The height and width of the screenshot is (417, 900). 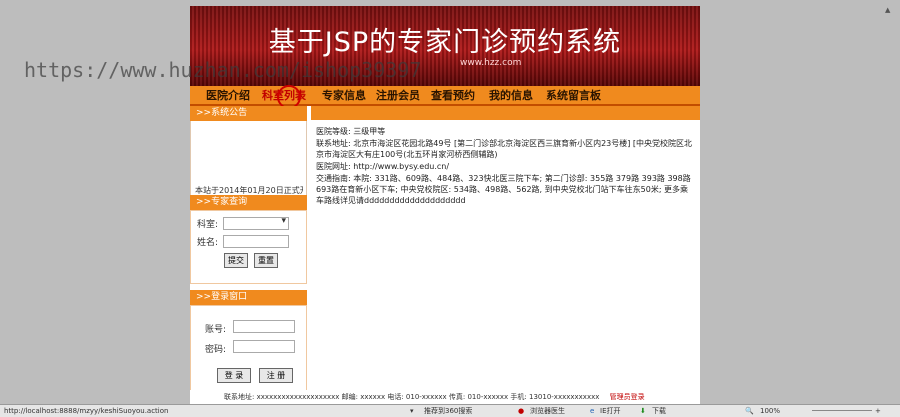 I want to click on menu-item-hospital-intro: 医院介绍, so click(x=228, y=95).